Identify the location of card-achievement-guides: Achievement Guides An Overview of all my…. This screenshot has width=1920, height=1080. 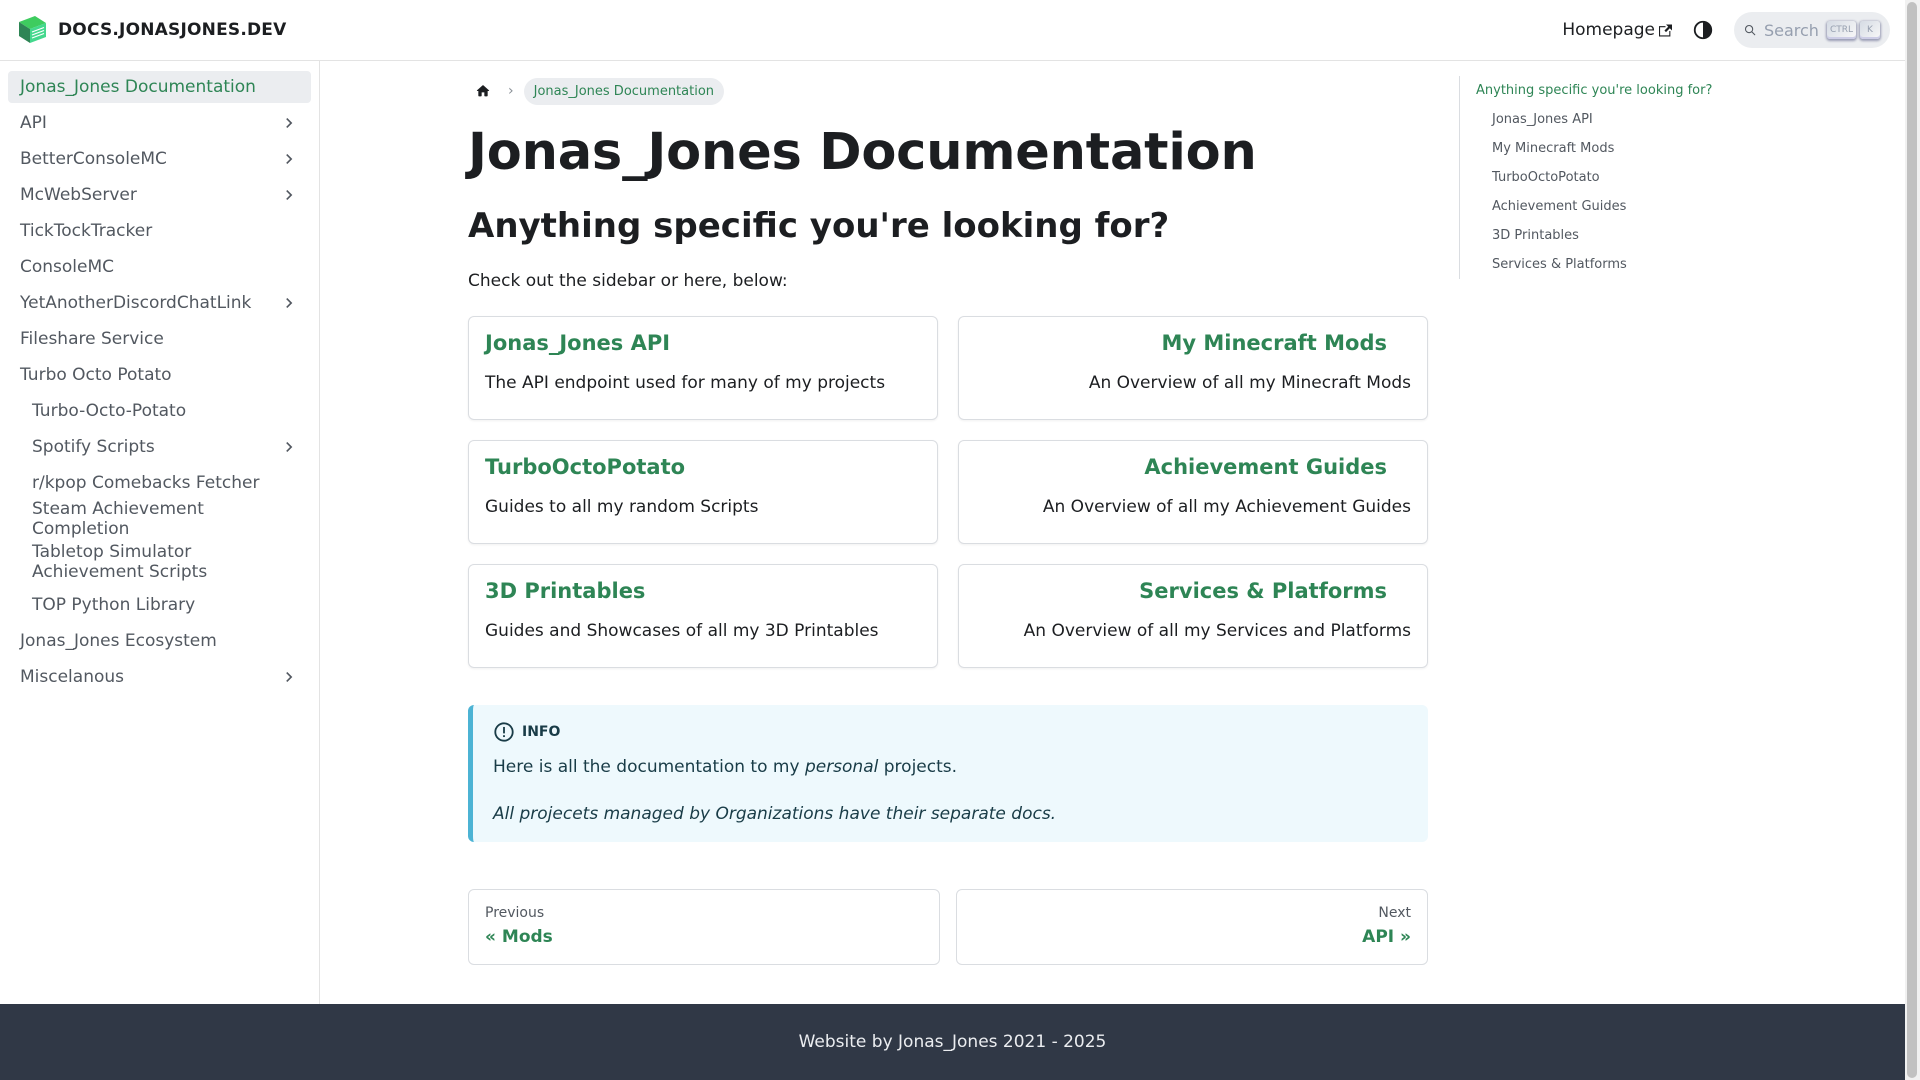
(1193, 492).